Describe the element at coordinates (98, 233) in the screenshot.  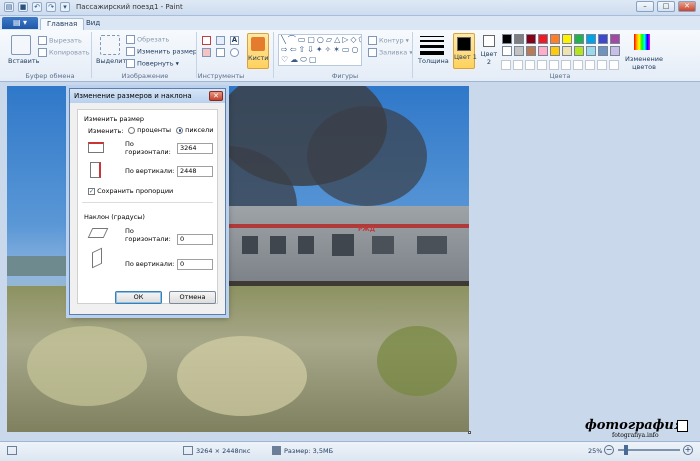
I see `horizontal-skew-icon` at that location.